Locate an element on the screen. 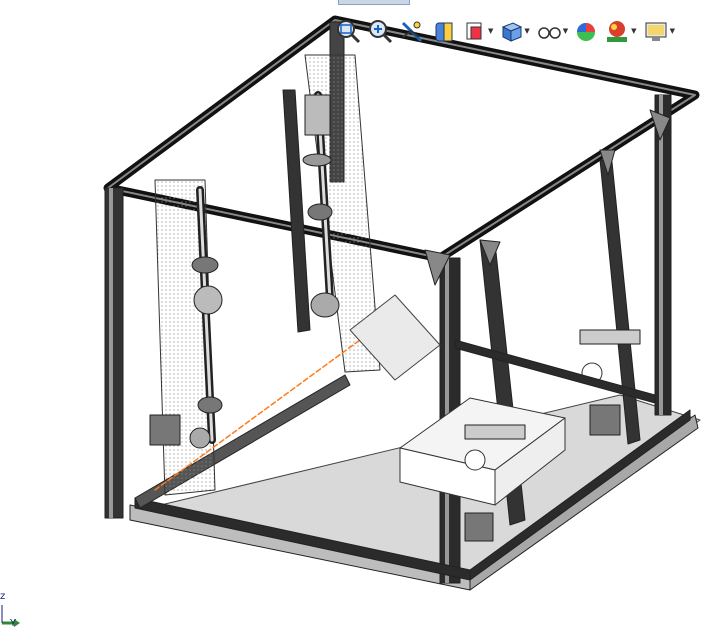  zoom-to-fit-button is located at coordinates (348, 31).